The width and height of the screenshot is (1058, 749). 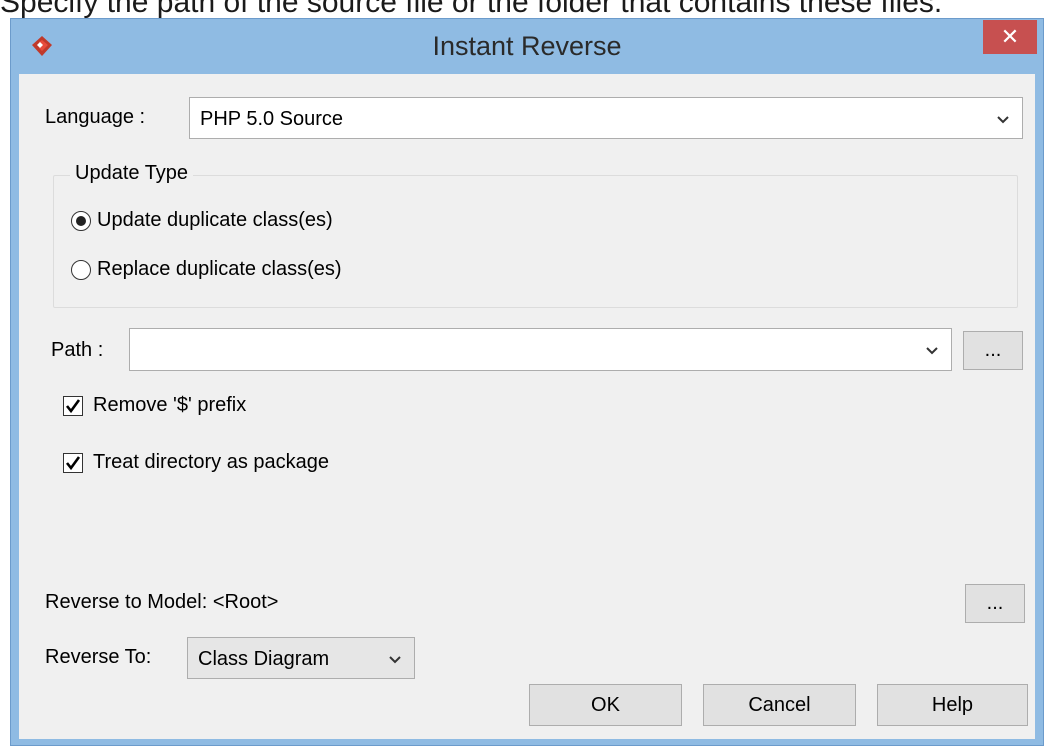 What do you see at coordinates (132, 173) in the screenshot?
I see `update-type-legend: Update Type` at bounding box center [132, 173].